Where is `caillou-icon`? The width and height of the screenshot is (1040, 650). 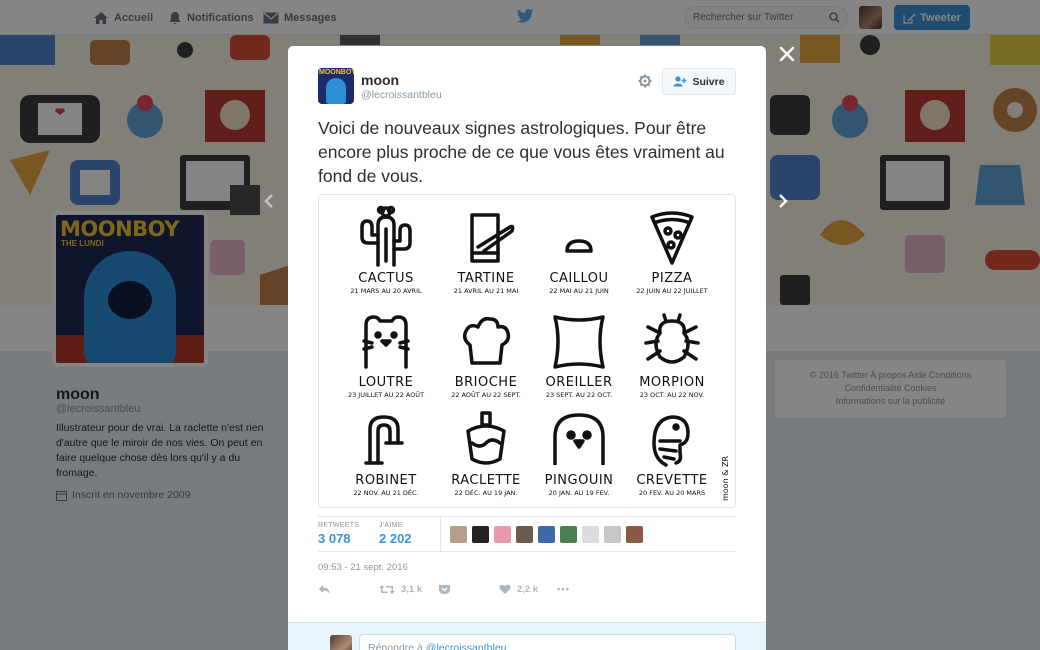 caillou-icon is located at coordinates (579, 246).